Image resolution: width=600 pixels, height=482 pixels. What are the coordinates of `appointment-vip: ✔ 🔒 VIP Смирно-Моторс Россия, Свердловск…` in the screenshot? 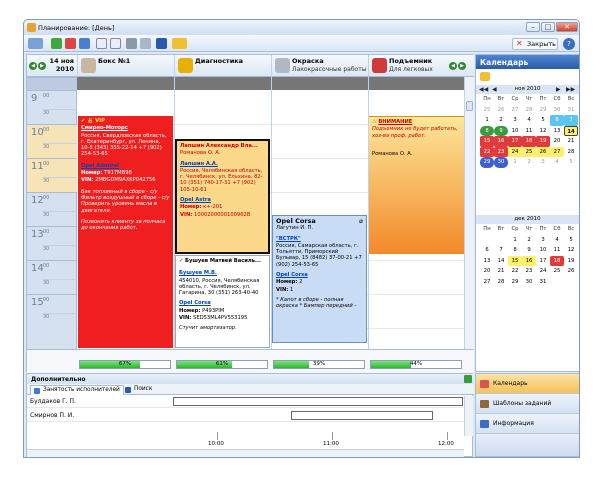 It's located at (125, 232).